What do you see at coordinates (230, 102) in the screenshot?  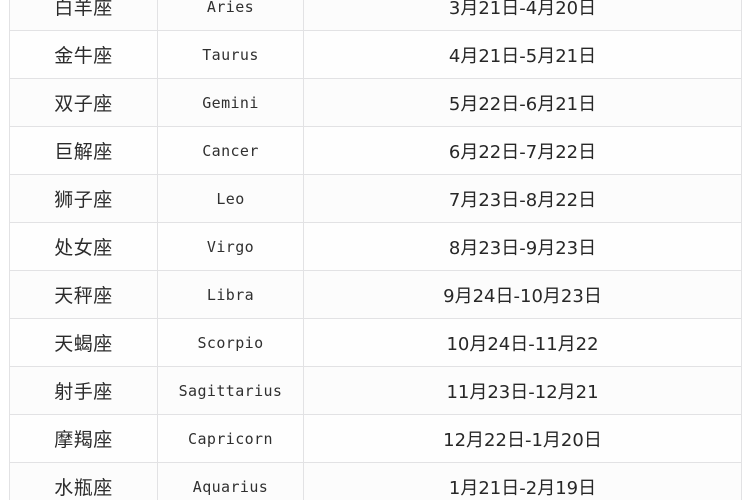 I see `zodiac-english-name: Gemini` at bounding box center [230, 102].